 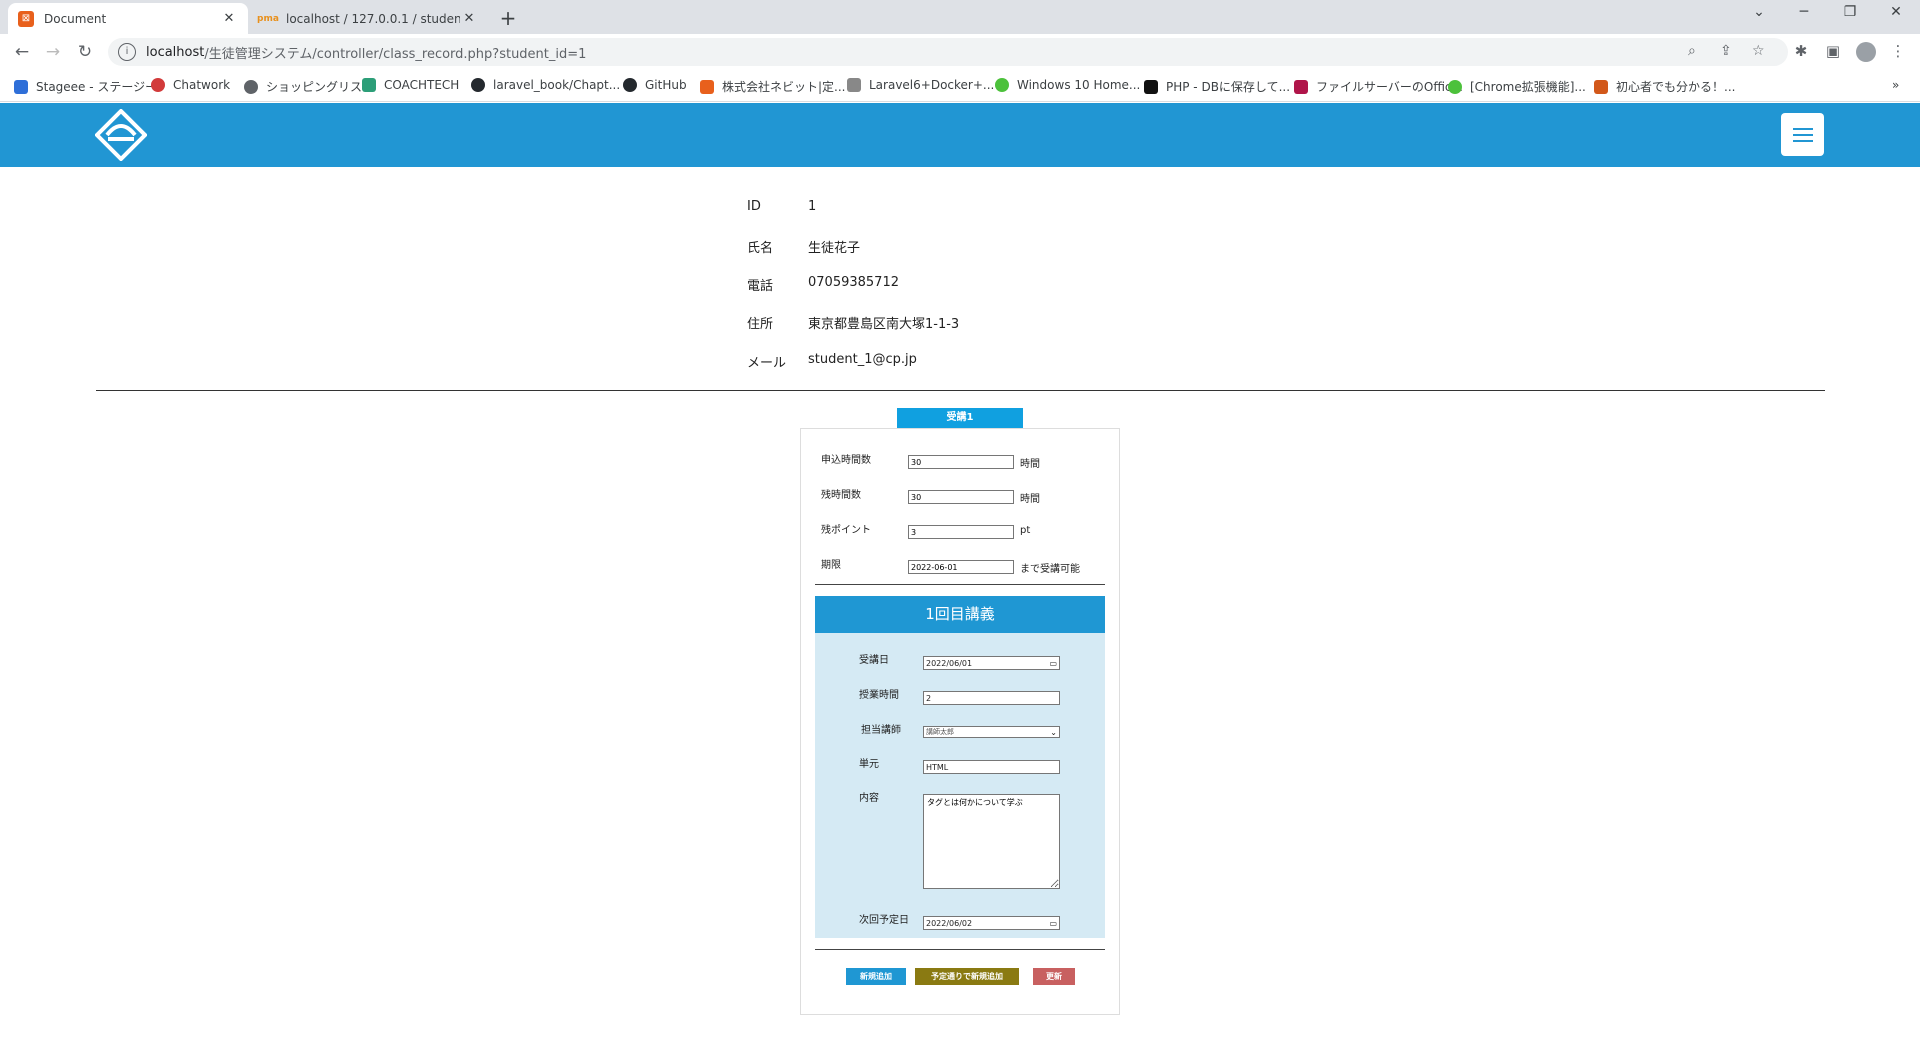 I want to click on remaining-hours-input, so click(x=961, y=497).